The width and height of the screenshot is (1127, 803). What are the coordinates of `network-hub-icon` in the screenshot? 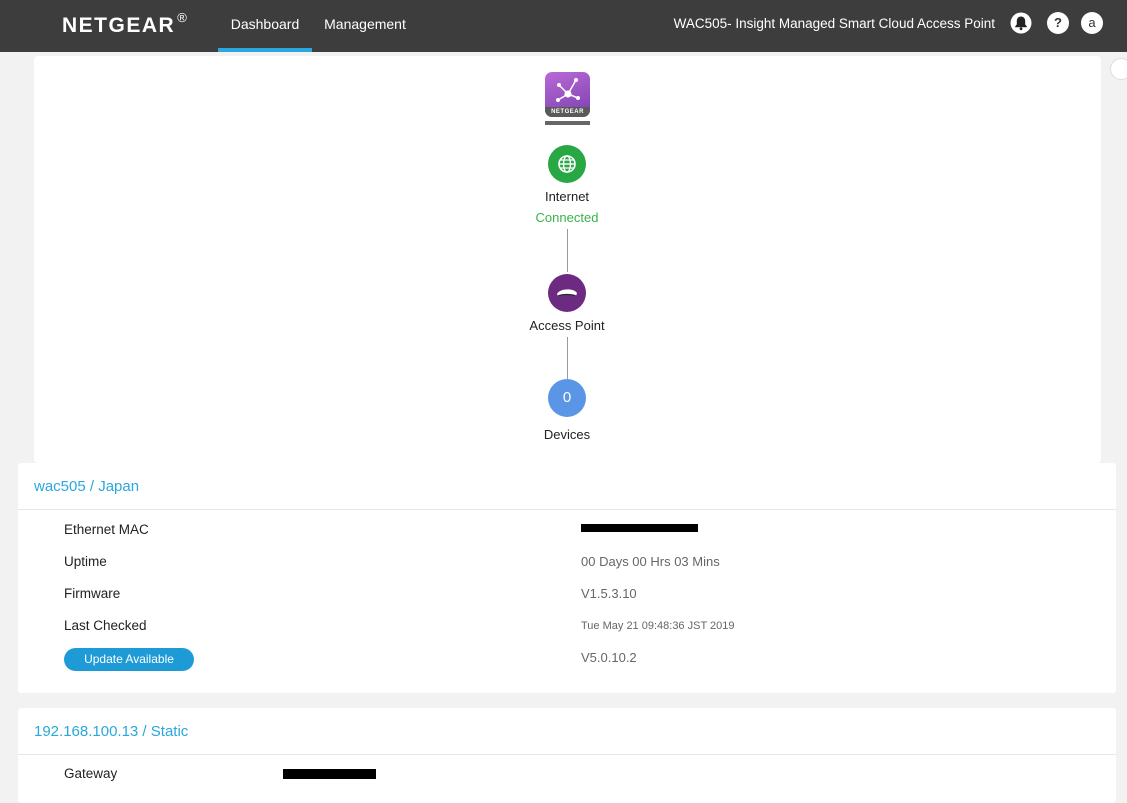 It's located at (568, 90).